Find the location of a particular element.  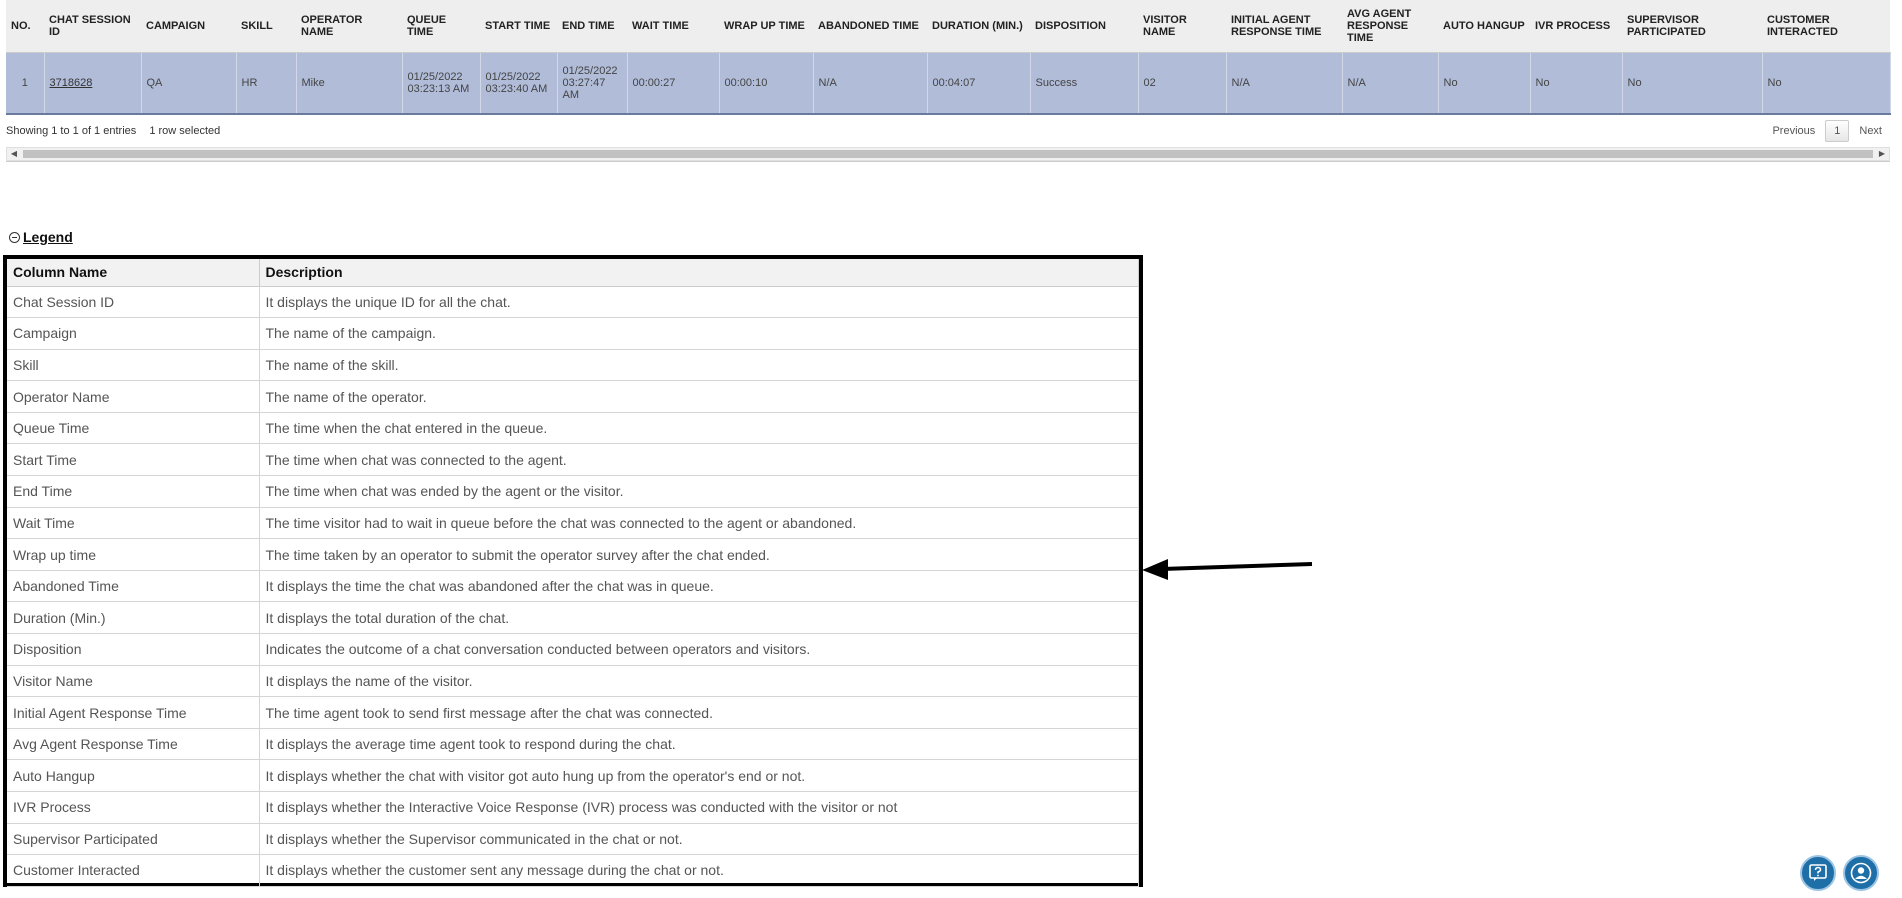

column-header: Auto Hangup is located at coordinates (1484, 26).